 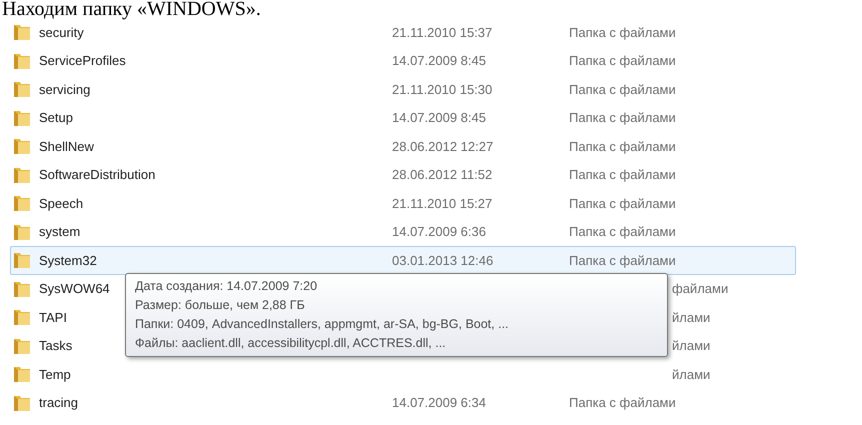 What do you see at coordinates (55, 374) in the screenshot?
I see `file-name: Temp` at bounding box center [55, 374].